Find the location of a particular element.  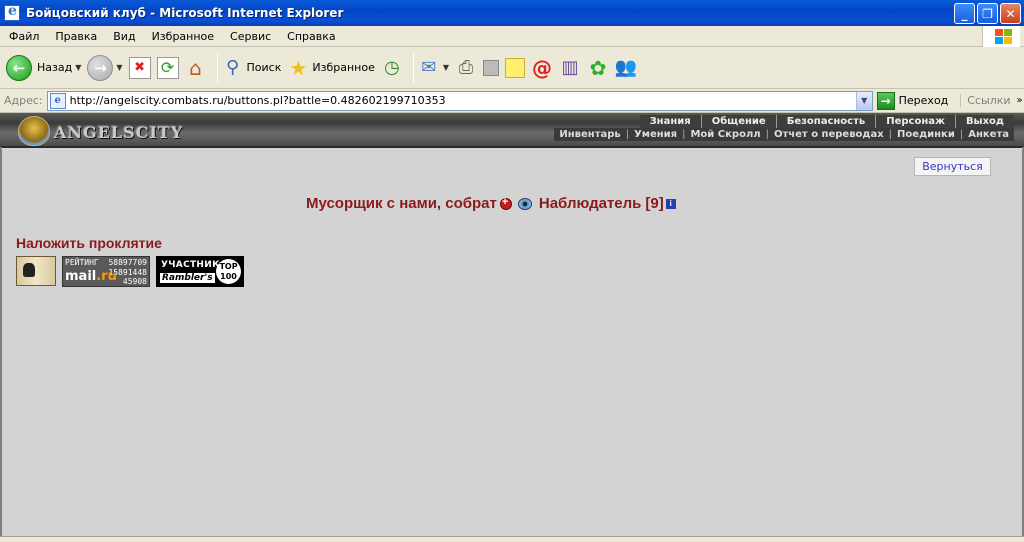

links-label: Ссылки is located at coordinates (985, 100).